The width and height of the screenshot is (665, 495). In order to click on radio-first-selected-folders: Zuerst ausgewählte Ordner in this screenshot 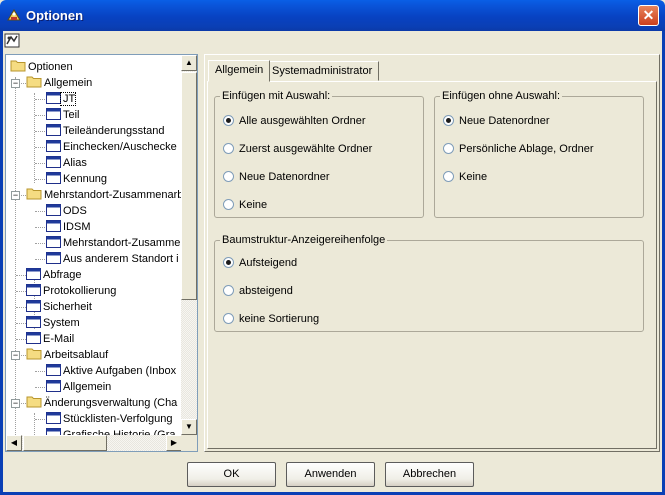, I will do `click(297, 149)`.